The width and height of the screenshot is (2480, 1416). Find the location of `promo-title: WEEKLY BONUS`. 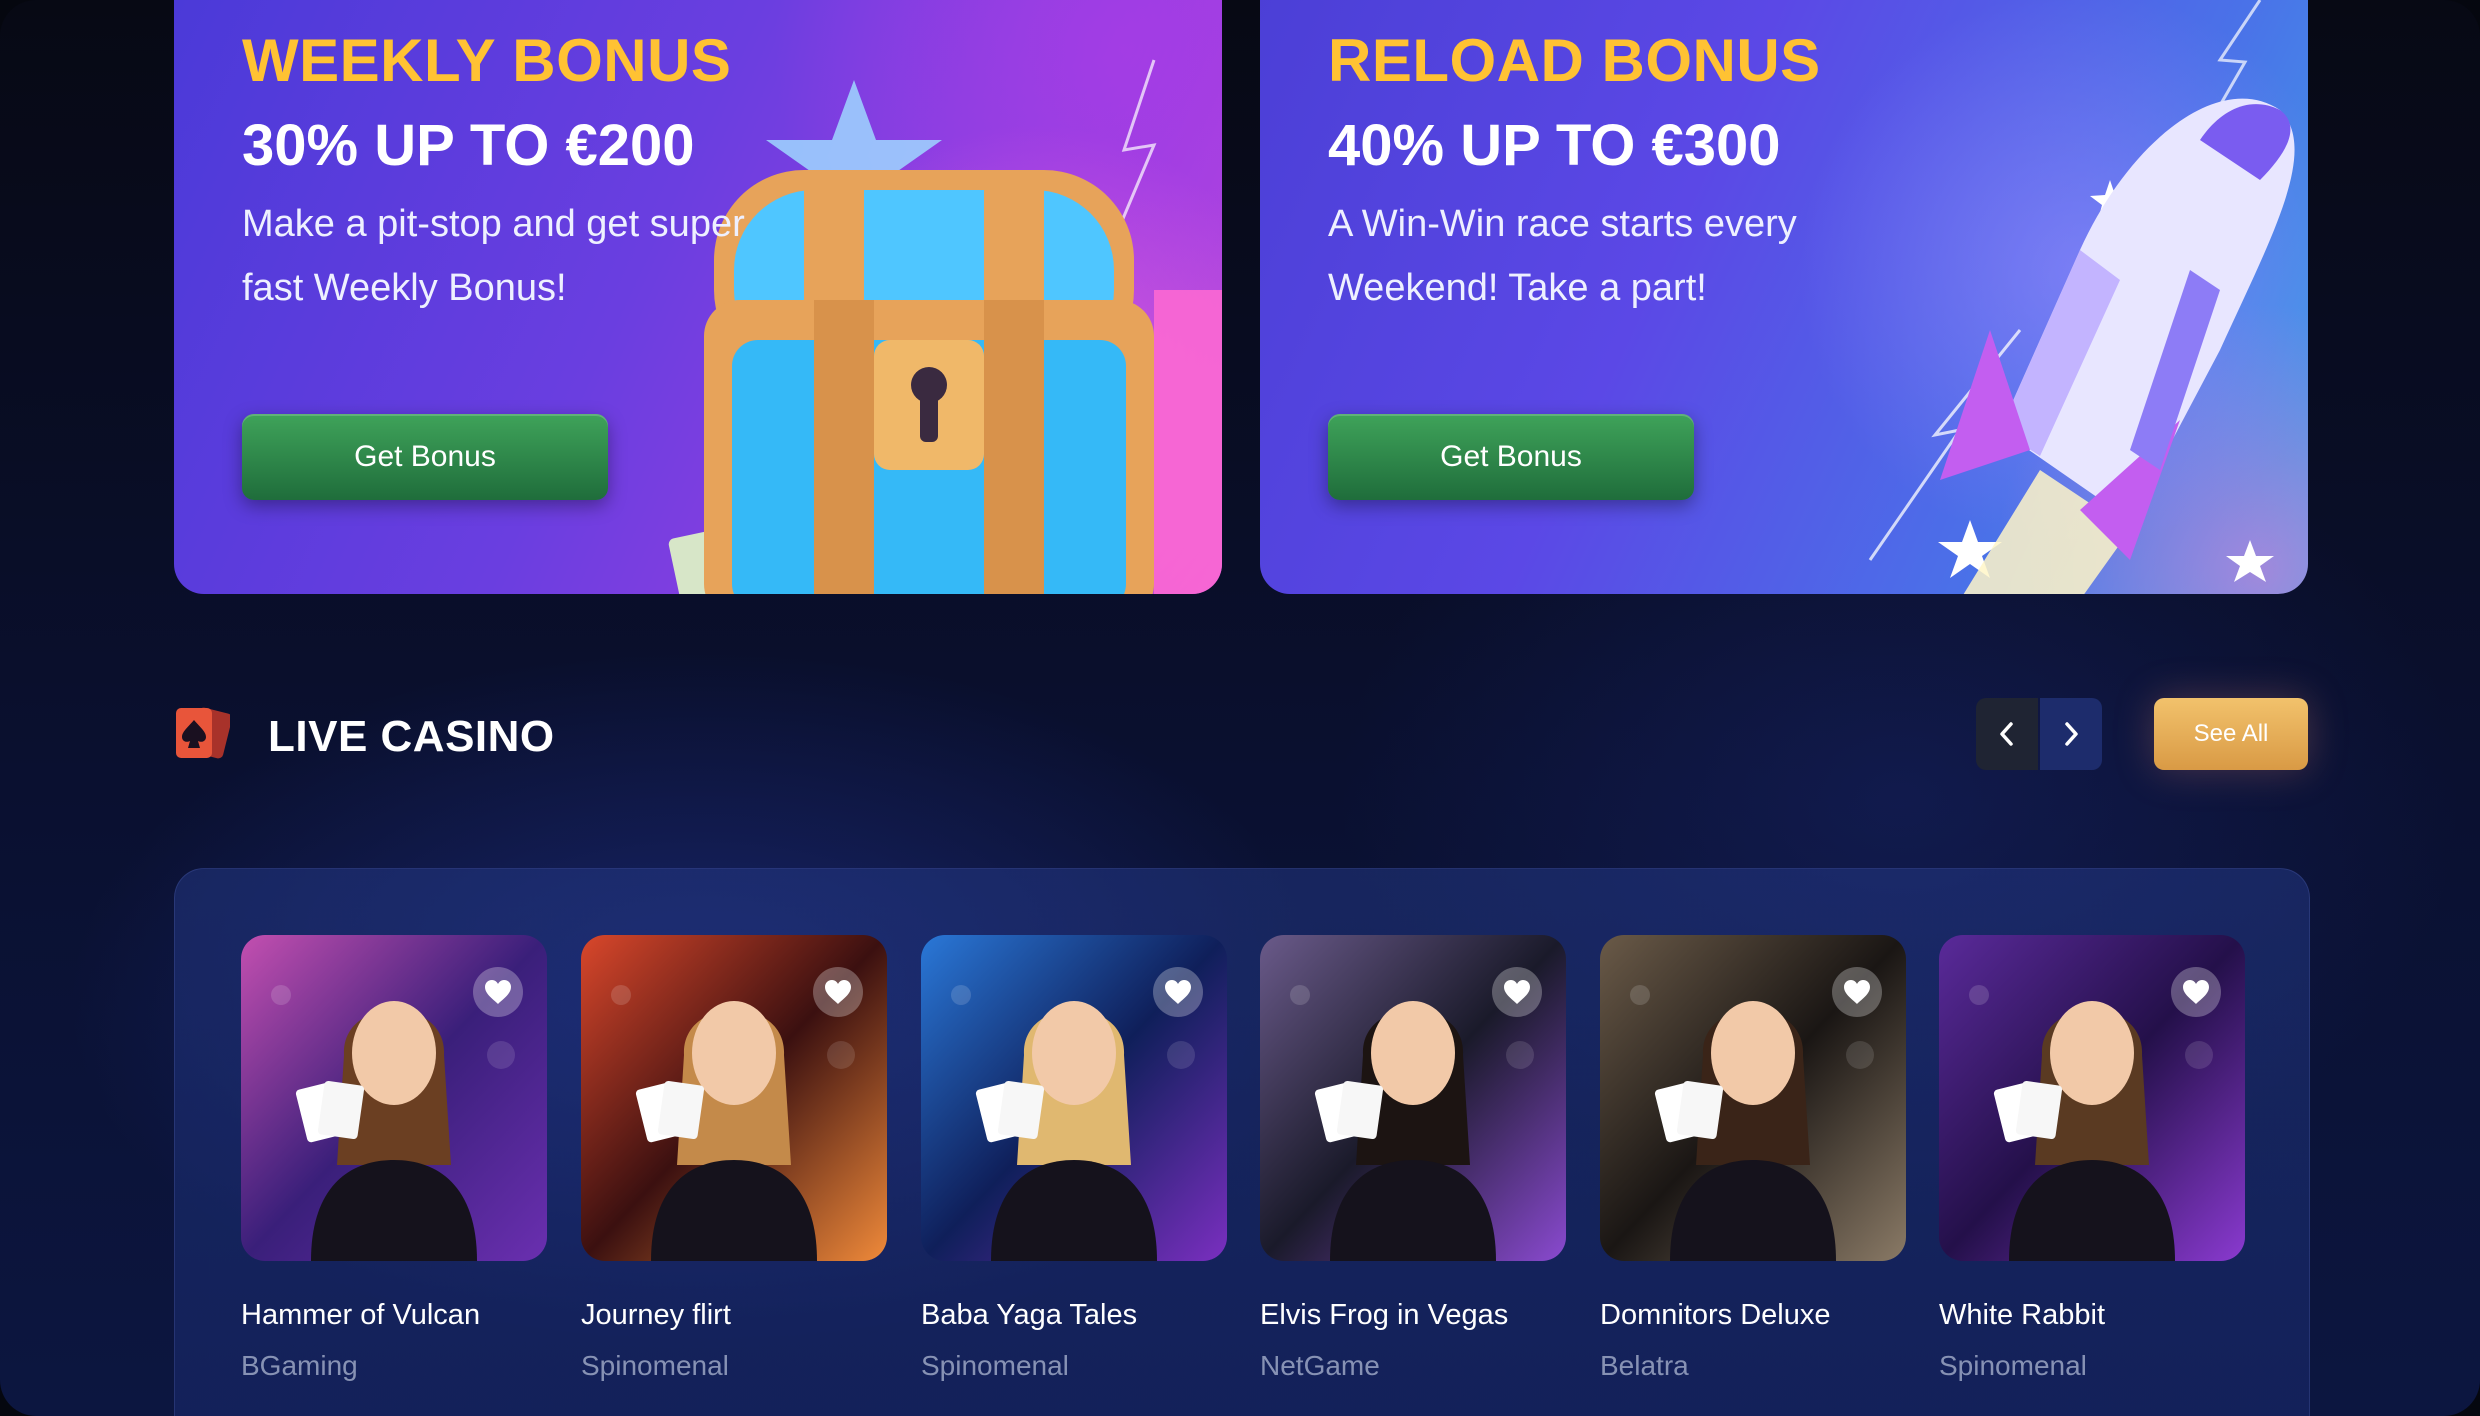

promo-title: WEEKLY BONUS is located at coordinates (487, 60).